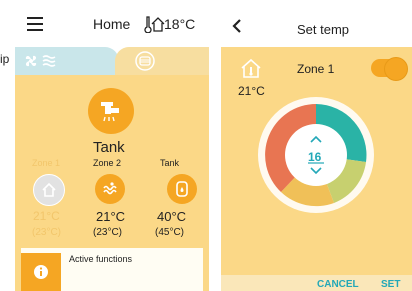 The image size is (412, 291). I want to click on setpoint-value: 16, so click(315, 157).